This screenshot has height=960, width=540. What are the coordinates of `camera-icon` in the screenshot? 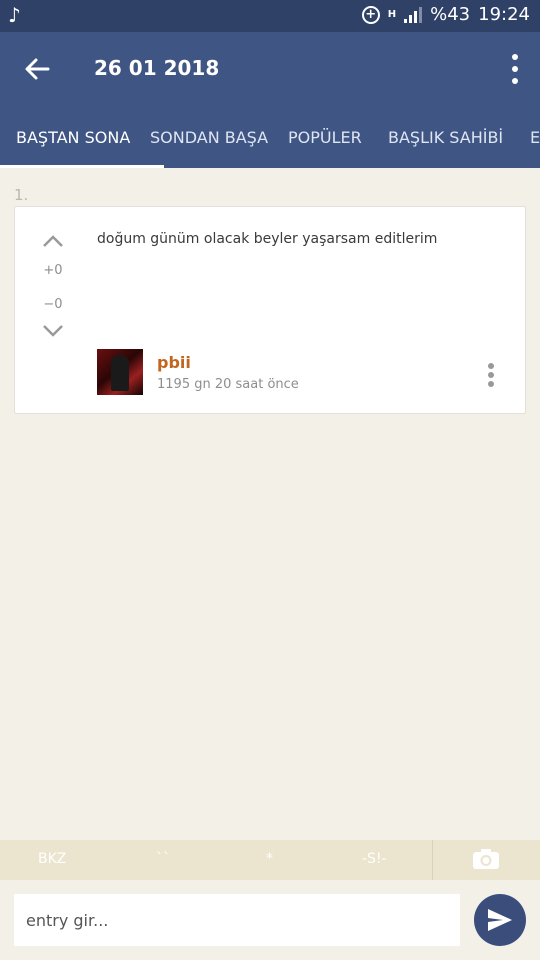 It's located at (486, 859).